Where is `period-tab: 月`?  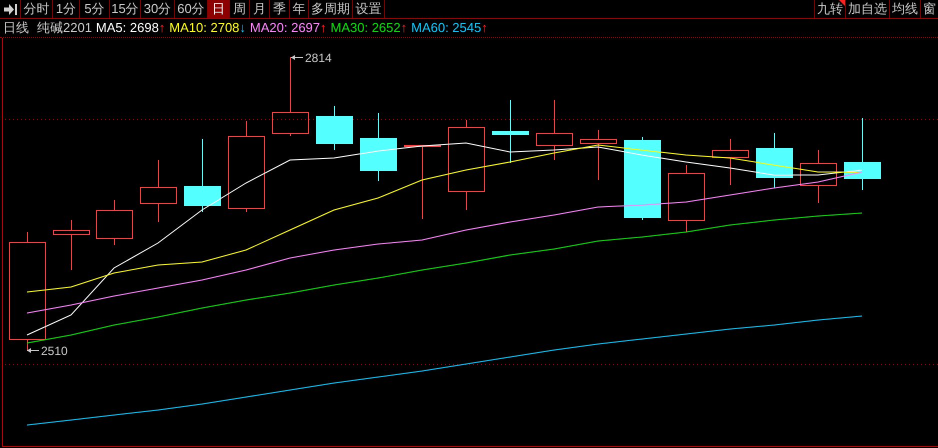
period-tab: 月 is located at coordinates (260, 9).